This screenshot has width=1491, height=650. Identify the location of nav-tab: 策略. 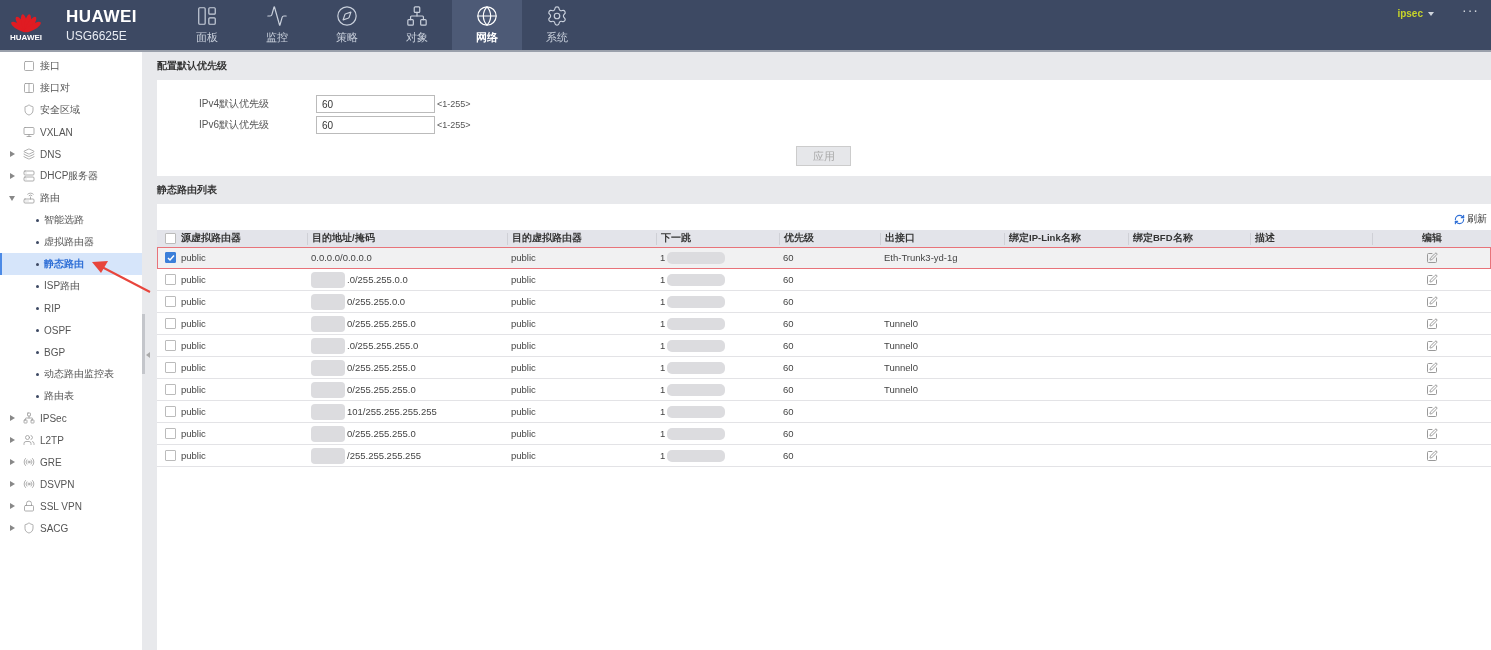
(347, 25).